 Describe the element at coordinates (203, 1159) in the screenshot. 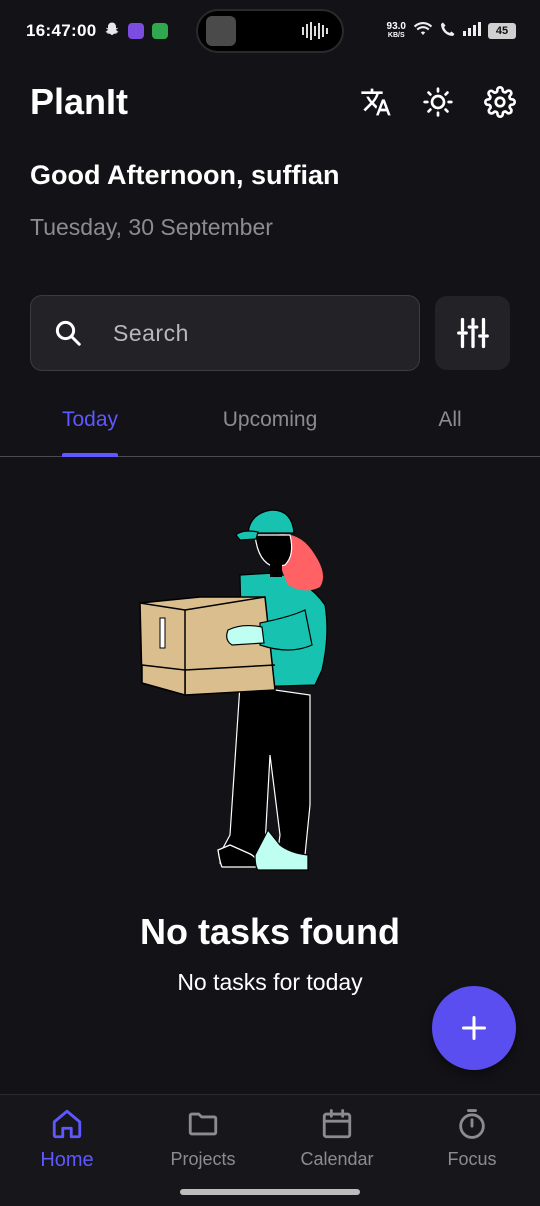

I see `nav-projects-label: Projects` at that location.